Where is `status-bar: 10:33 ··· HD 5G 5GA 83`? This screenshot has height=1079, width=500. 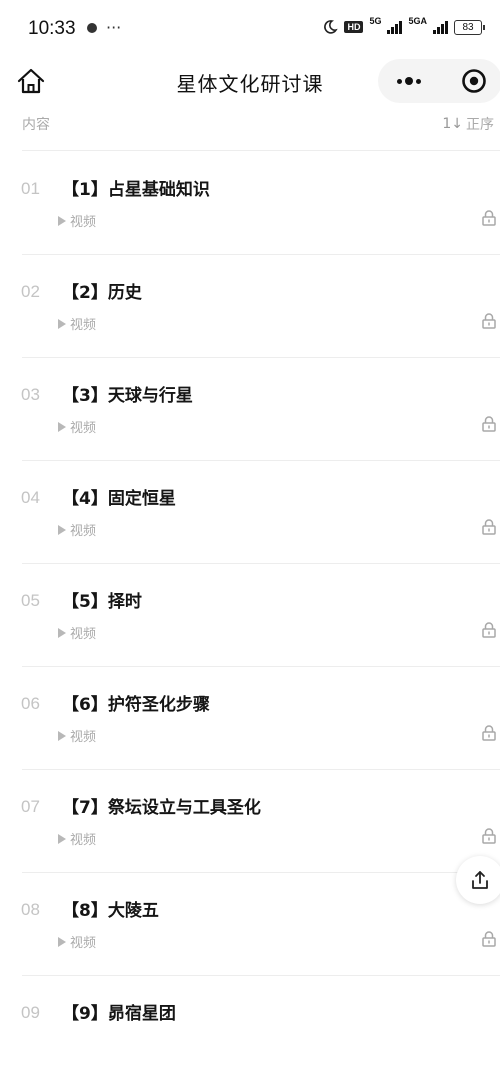 status-bar: 10:33 ··· HD 5G 5GA 83 is located at coordinates (250, 30).